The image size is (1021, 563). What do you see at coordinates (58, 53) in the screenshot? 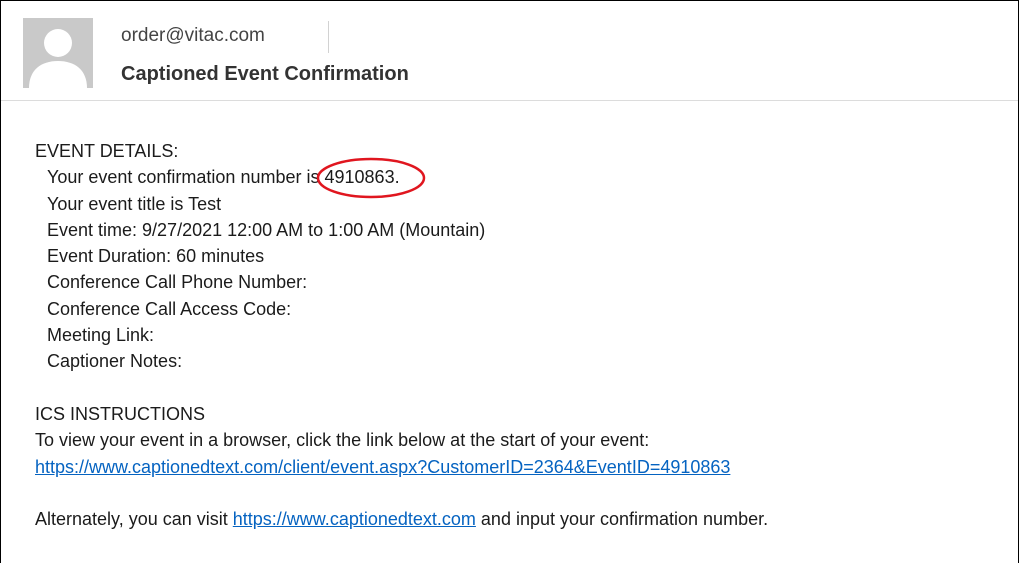
I see `sender-avatar-icon` at bounding box center [58, 53].